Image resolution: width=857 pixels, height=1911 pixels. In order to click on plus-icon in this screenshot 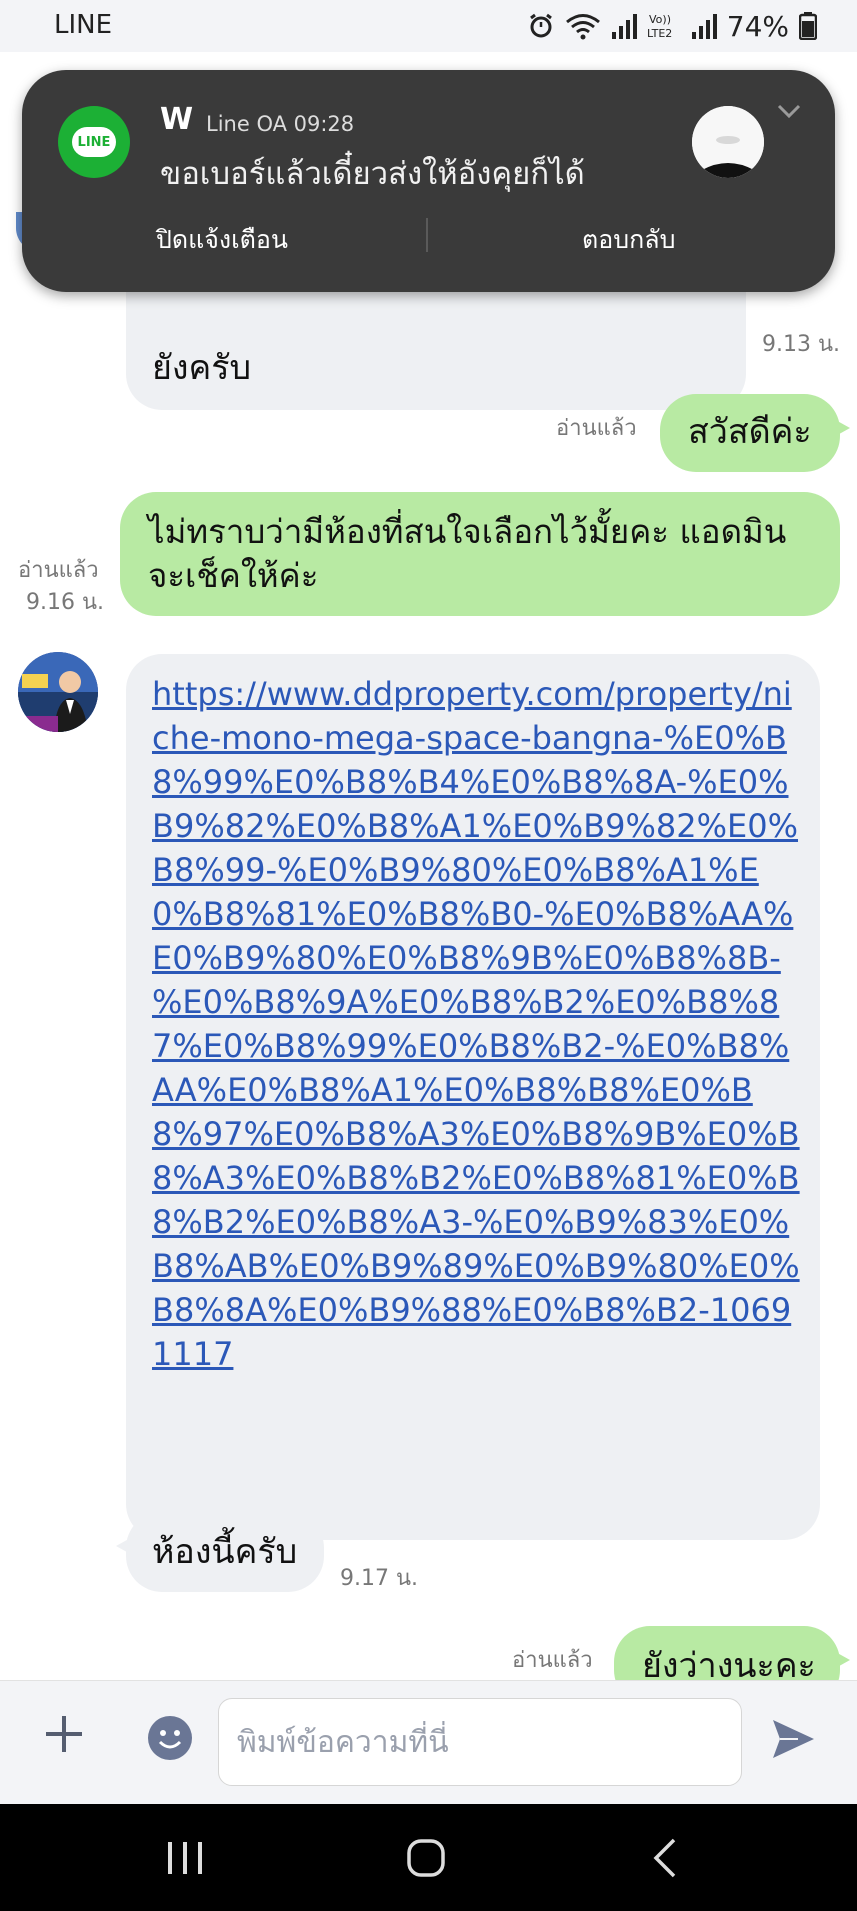, I will do `click(64, 1734)`.